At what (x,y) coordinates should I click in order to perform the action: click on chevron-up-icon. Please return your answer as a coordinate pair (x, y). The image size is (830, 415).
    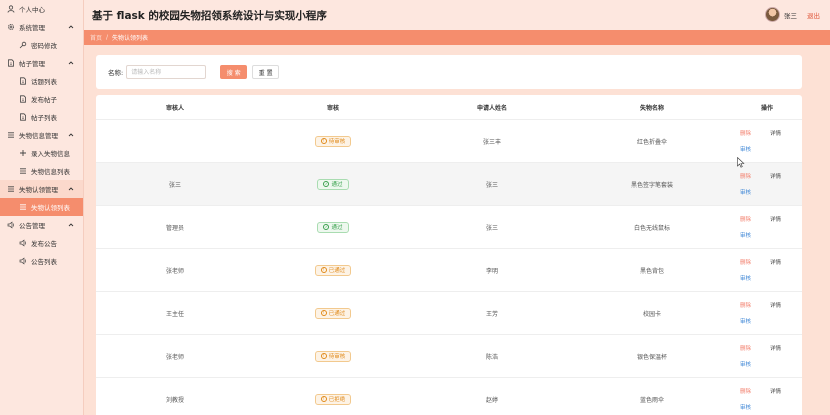
    Looking at the image, I should click on (71, 27).